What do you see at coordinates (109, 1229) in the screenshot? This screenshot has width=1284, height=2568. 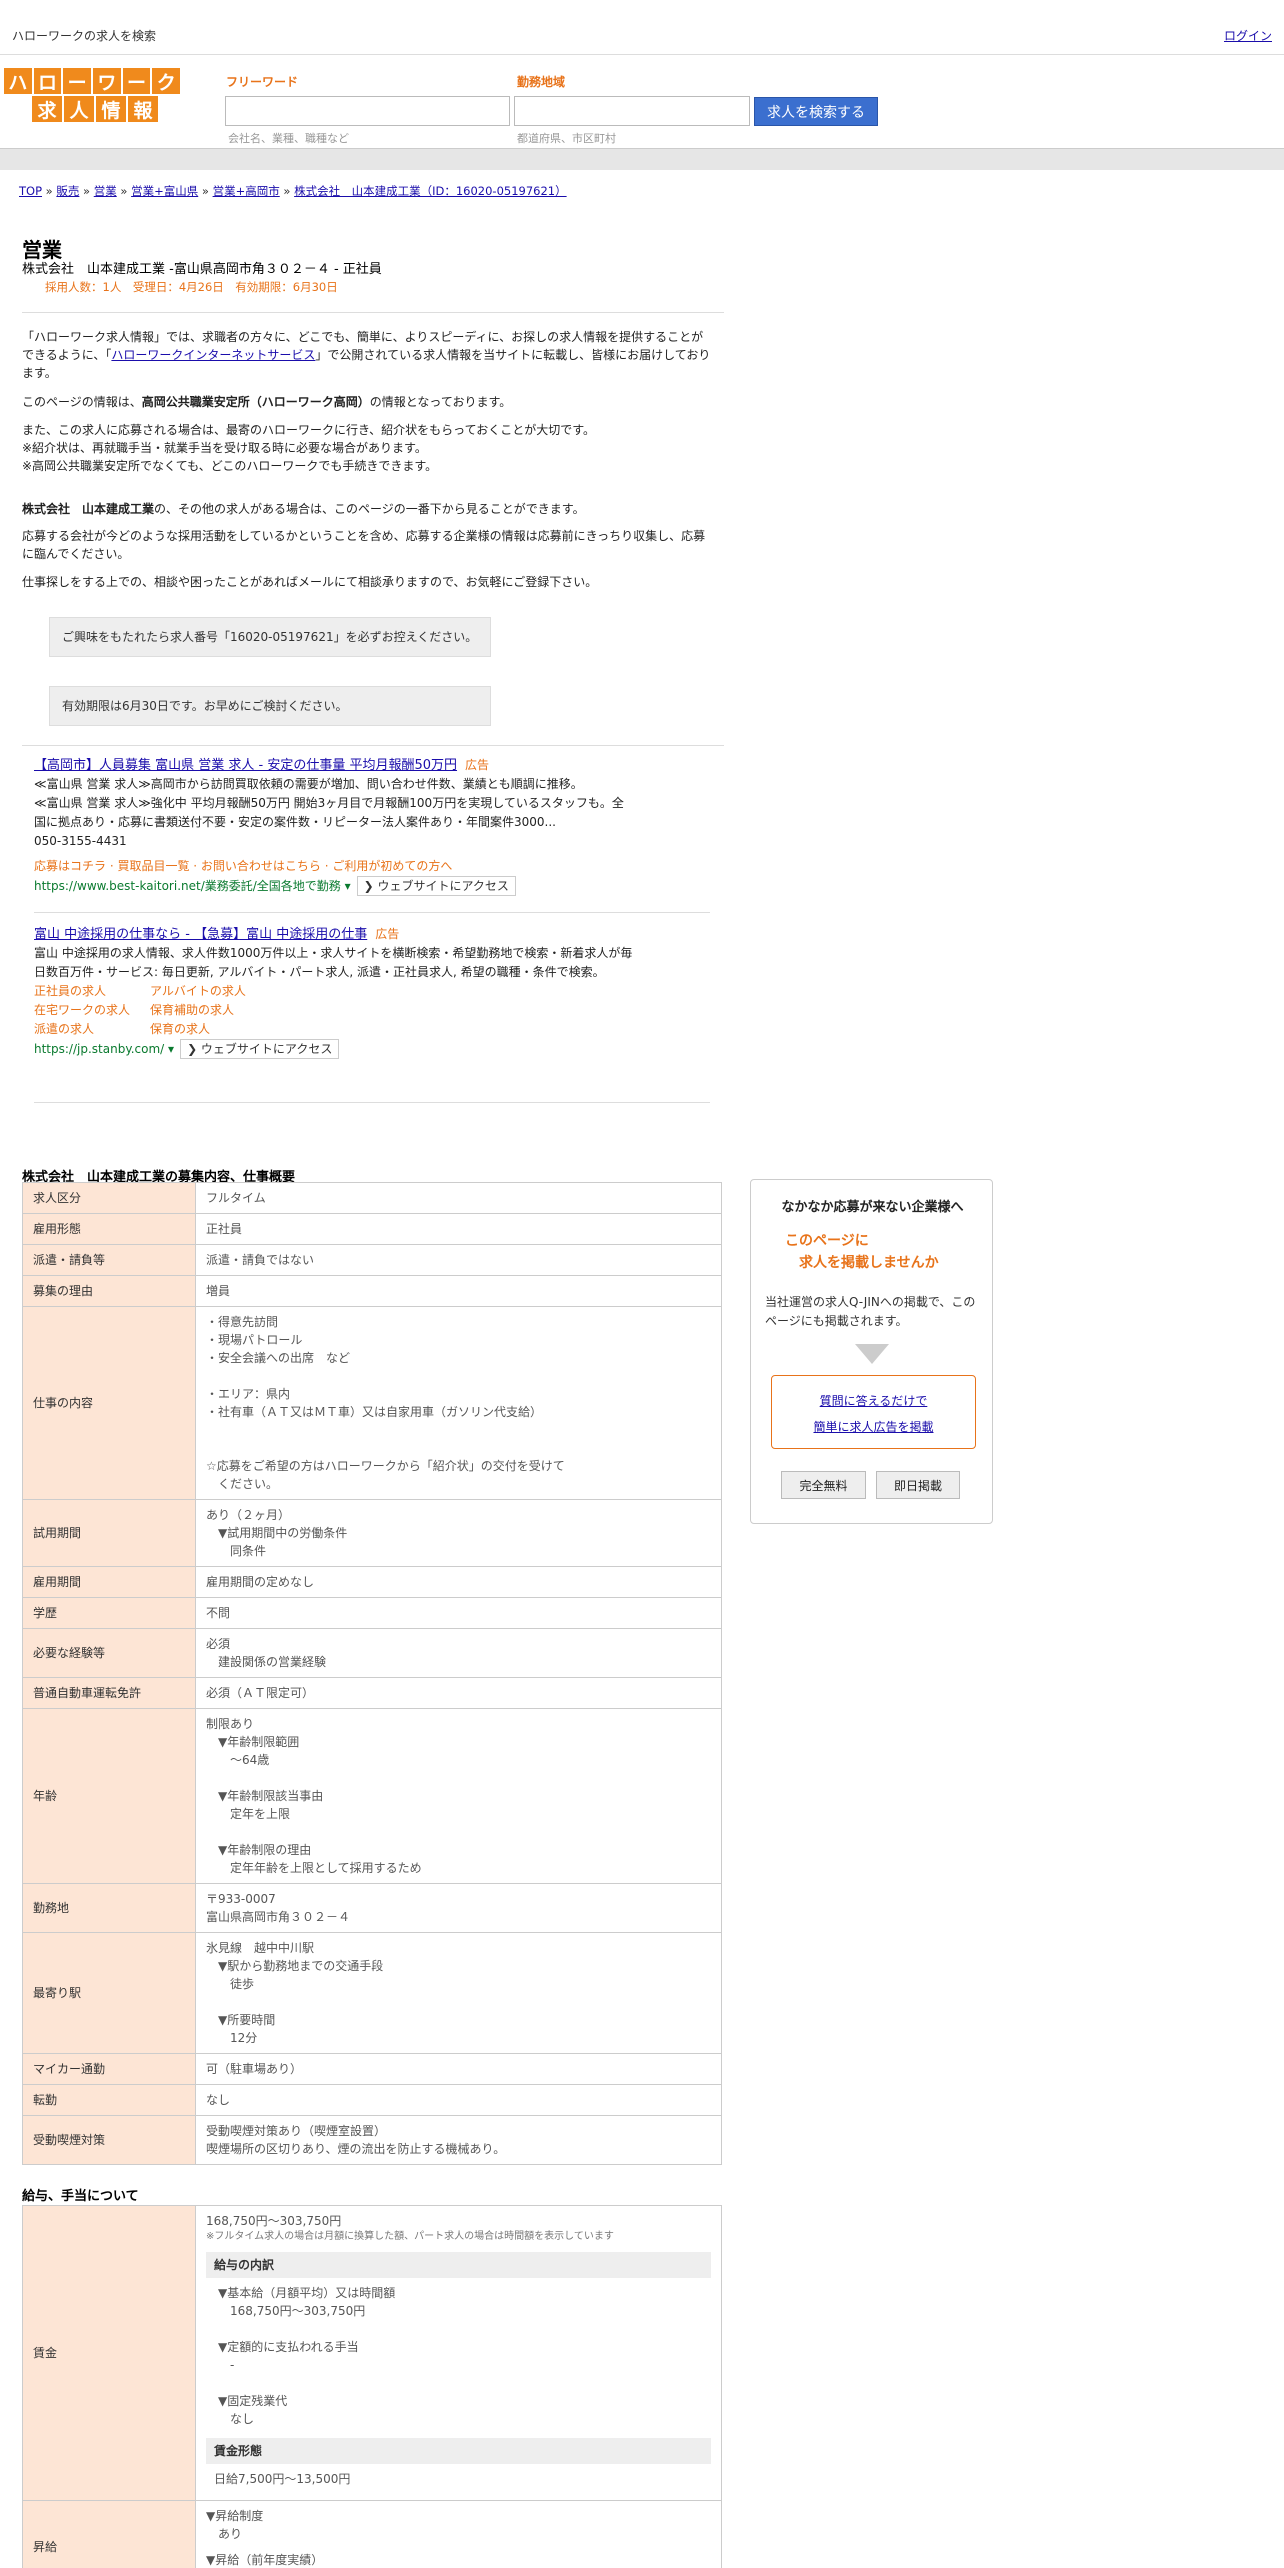 I see `row-key: 雇用形態` at bounding box center [109, 1229].